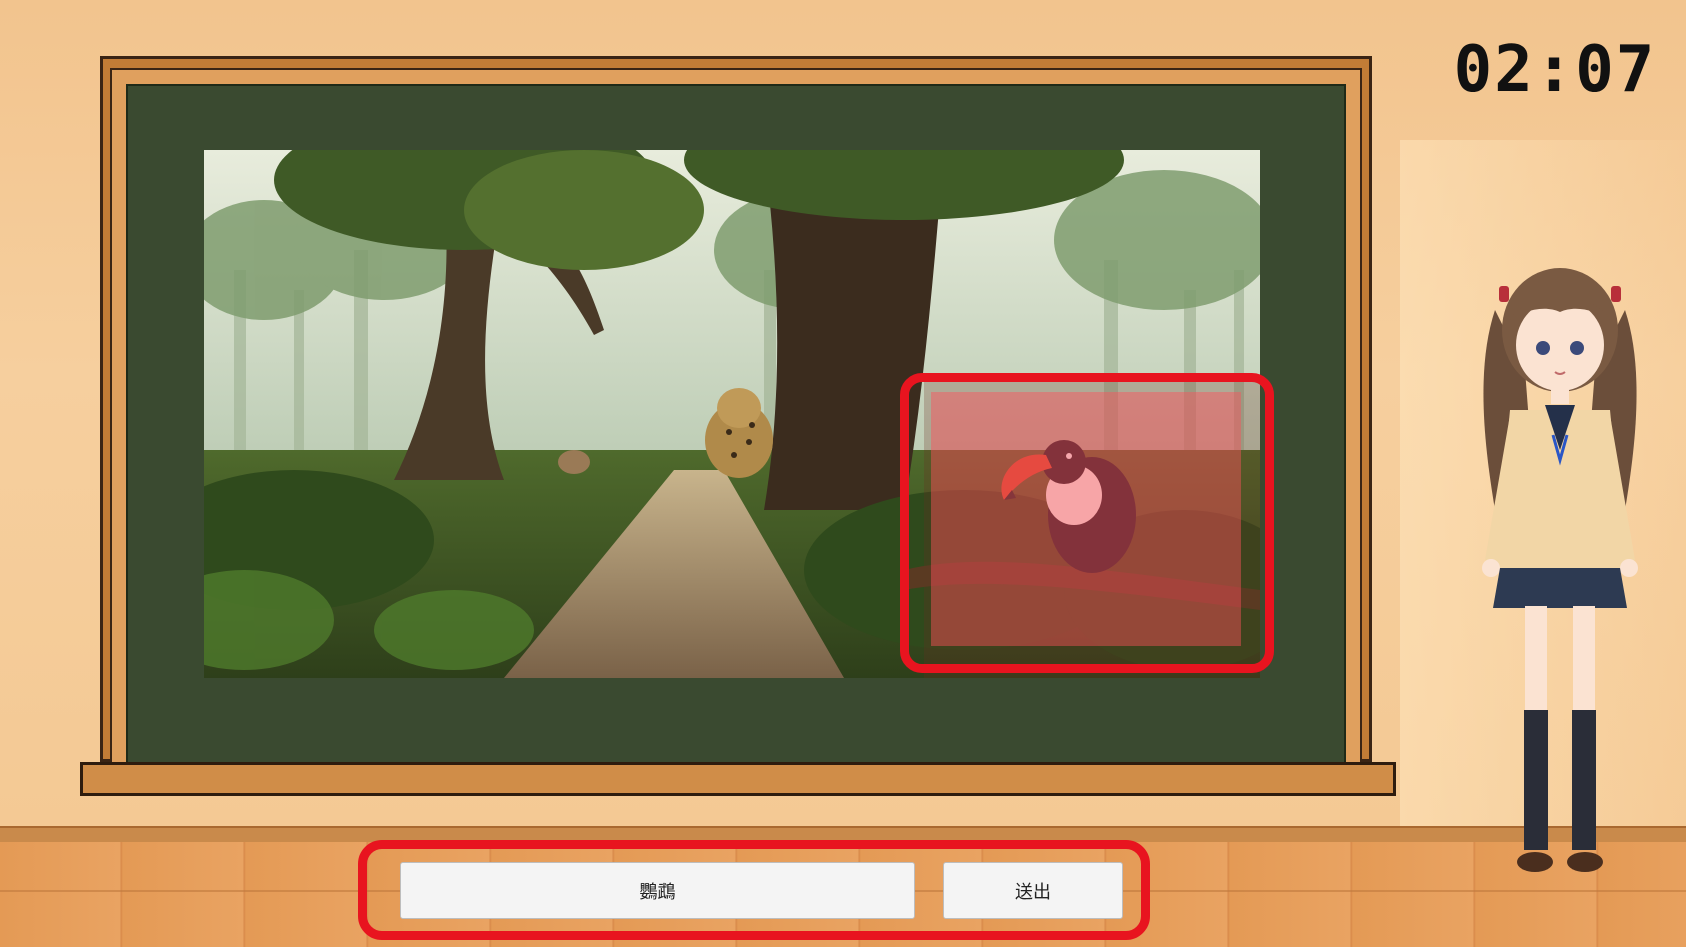 The image size is (1686, 947). What do you see at coordinates (1033, 890) in the screenshot?
I see `submit-button: 送出` at bounding box center [1033, 890].